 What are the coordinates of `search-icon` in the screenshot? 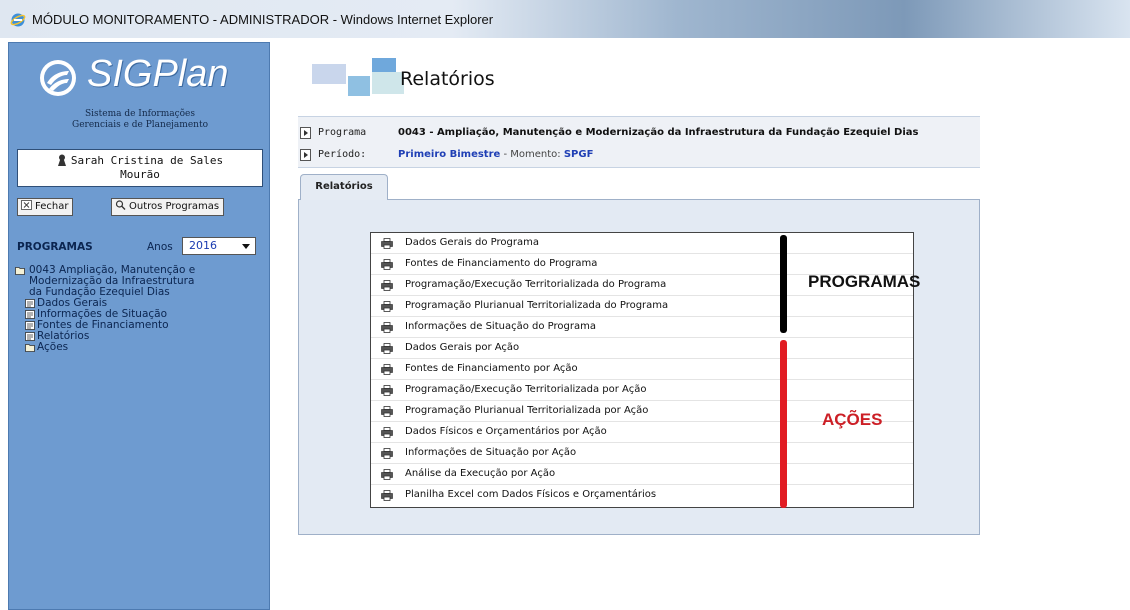 It's located at (120, 205).